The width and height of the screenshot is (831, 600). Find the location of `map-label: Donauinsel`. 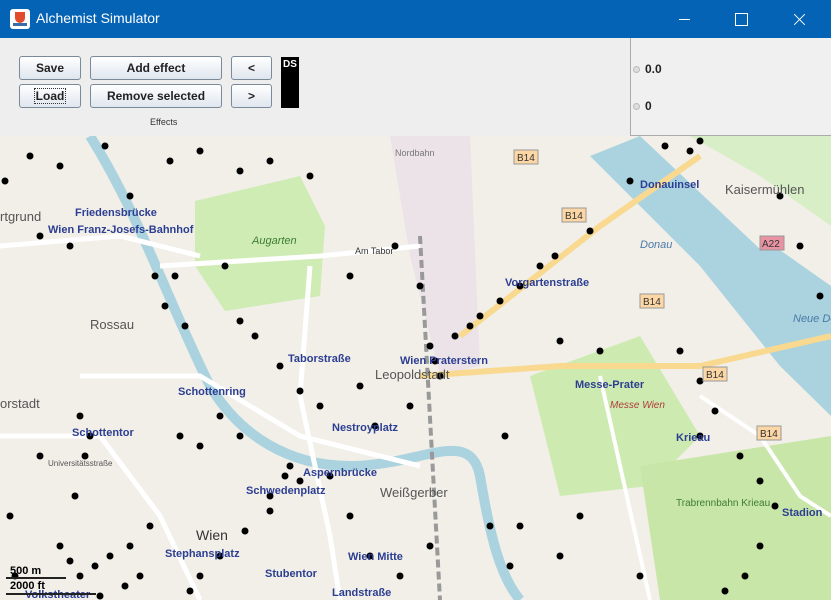

map-label: Donauinsel is located at coordinates (669, 185).